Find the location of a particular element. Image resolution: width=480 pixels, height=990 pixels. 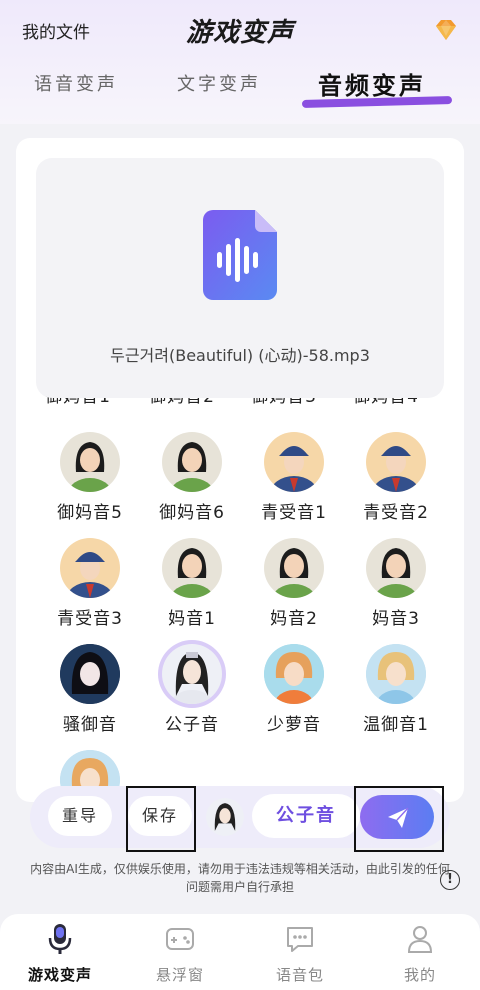

voice-item-selected: 公子音 is located at coordinates (192, 689).